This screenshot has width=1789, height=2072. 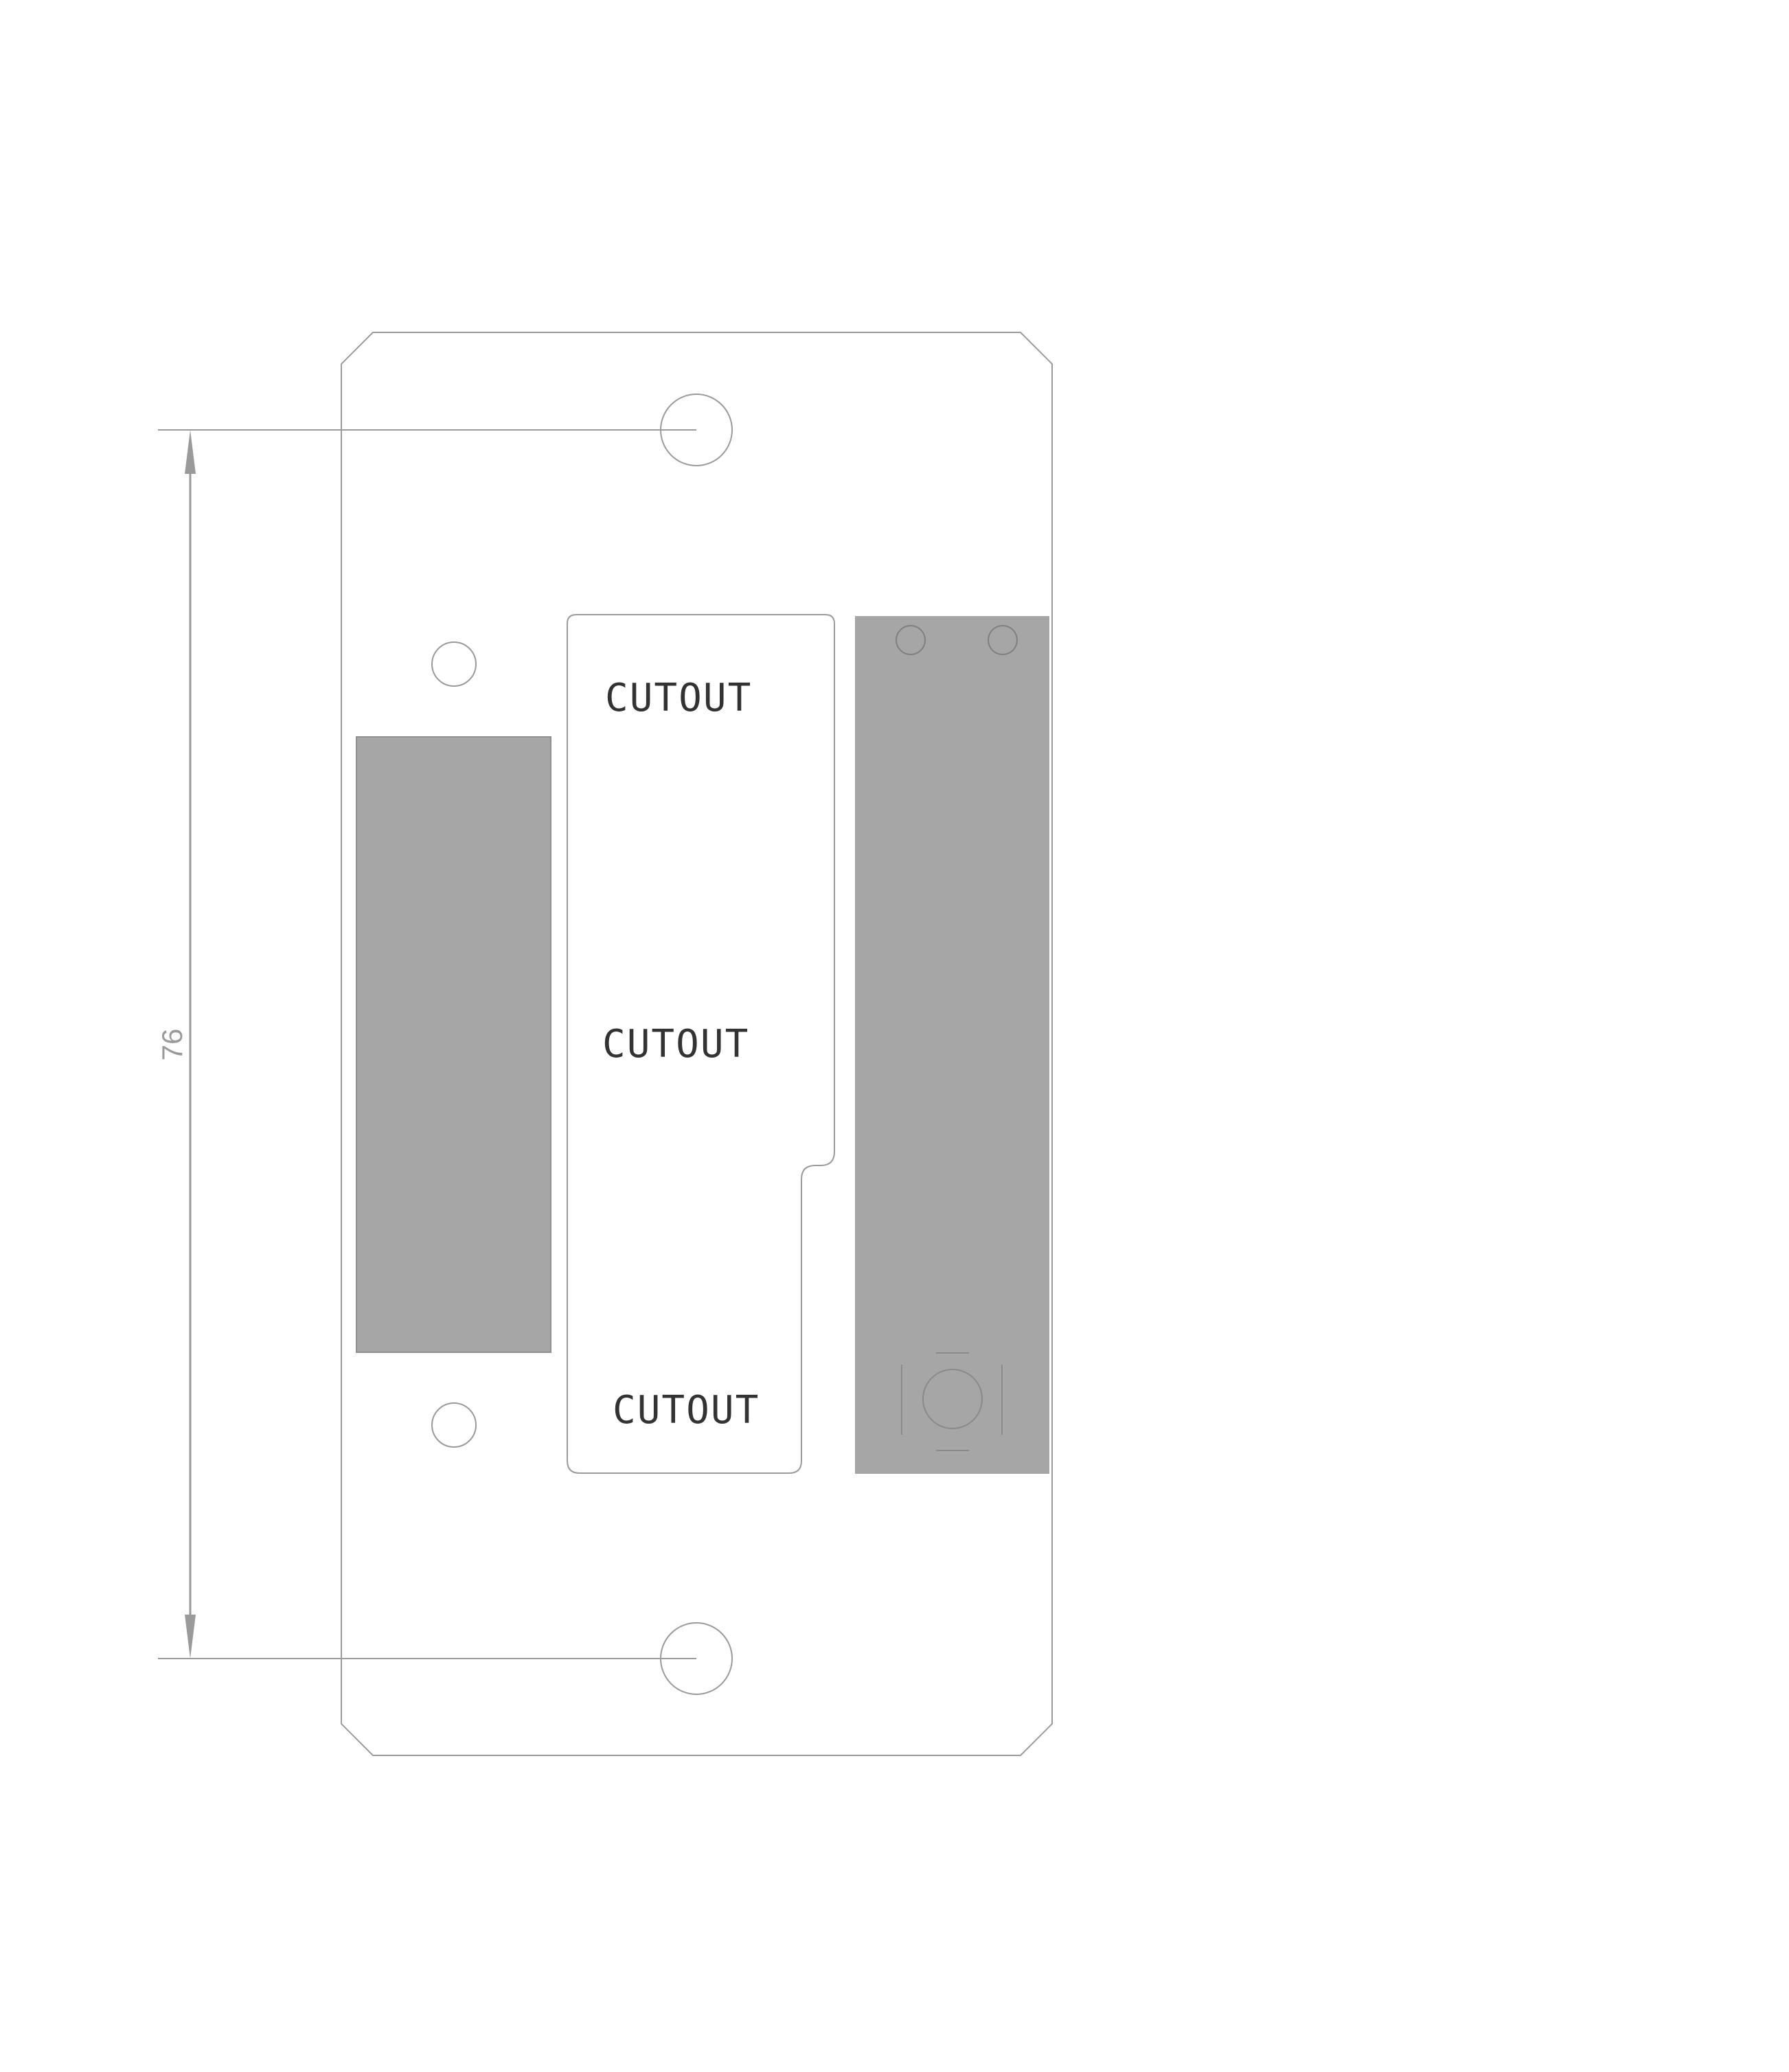 What do you see at coordinates (190, 452) in the screenshot?
I see `dimension-arrow-top` at bounding box center [190, 452].